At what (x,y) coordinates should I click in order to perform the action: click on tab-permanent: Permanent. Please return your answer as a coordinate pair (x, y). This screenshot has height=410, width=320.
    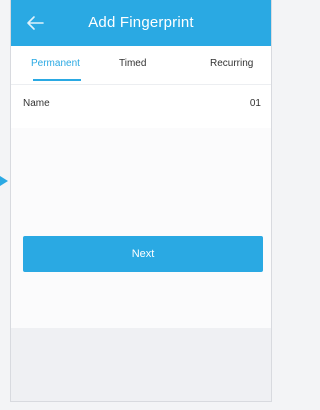
    Looking at the image, I should click on (55, 63).